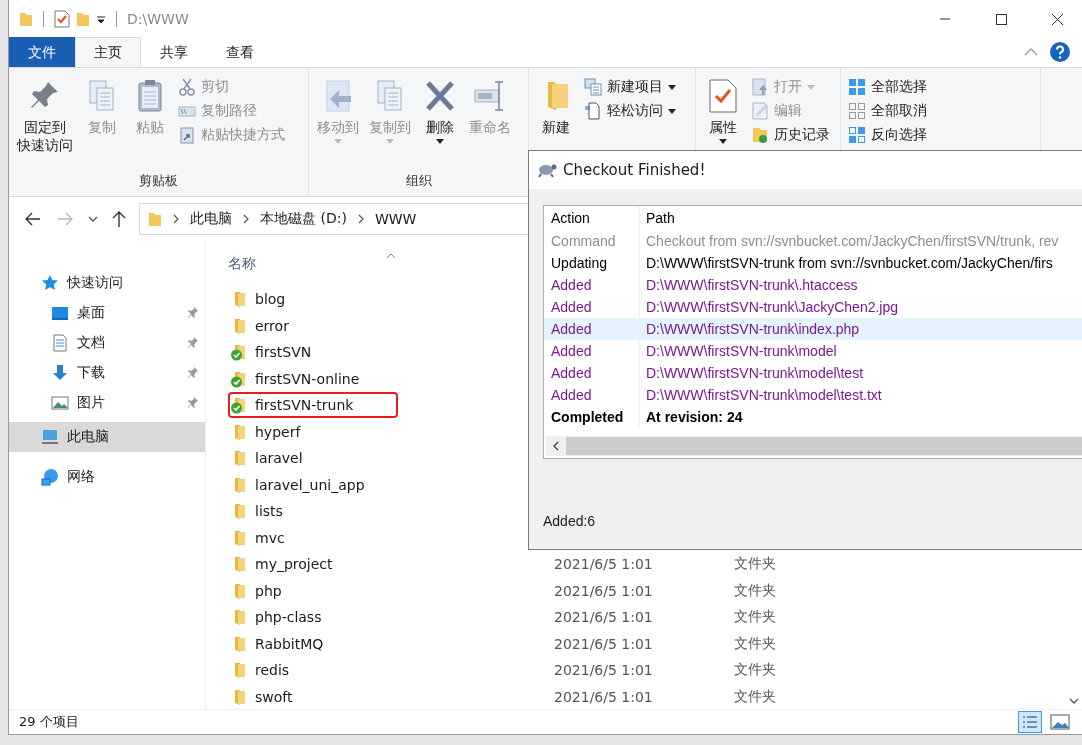 This screenshot has height=745, width=1082. I want to click on log-row: Added D:\WWW\firstSVN-trunk\.htaccess, so click(813, 285).